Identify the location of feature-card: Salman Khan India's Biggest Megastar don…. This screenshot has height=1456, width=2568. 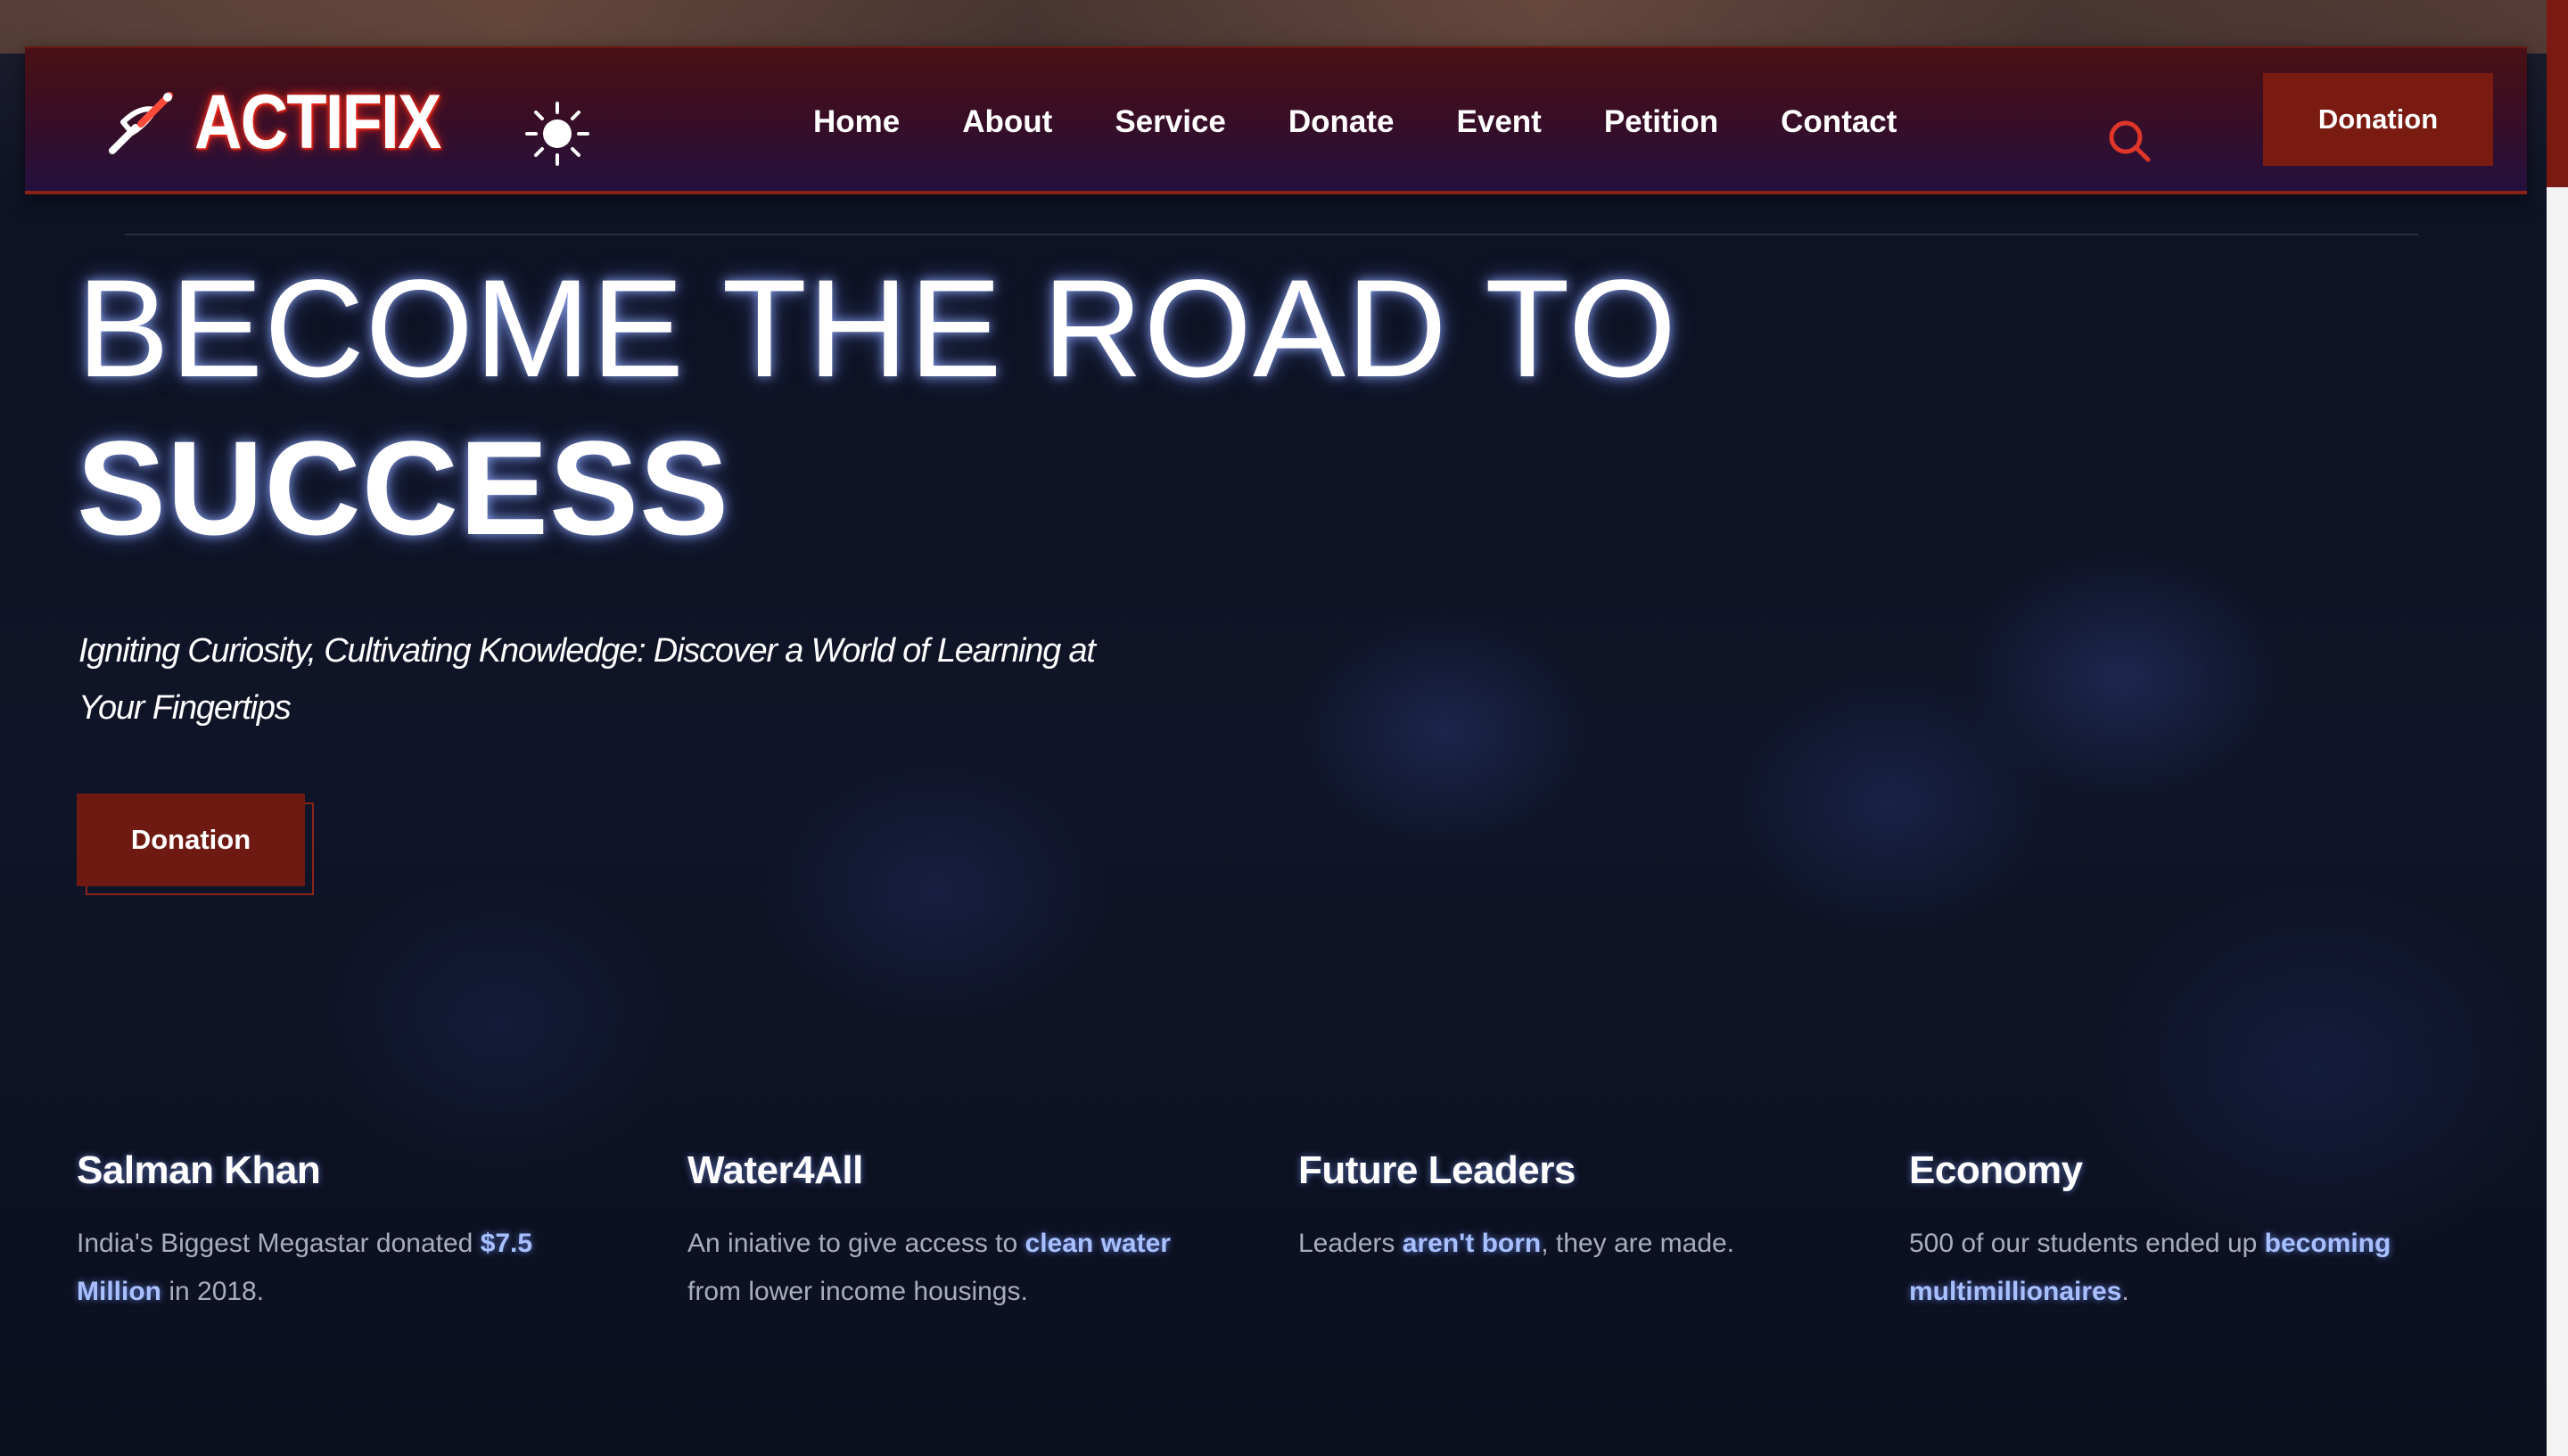
(326, 1227).